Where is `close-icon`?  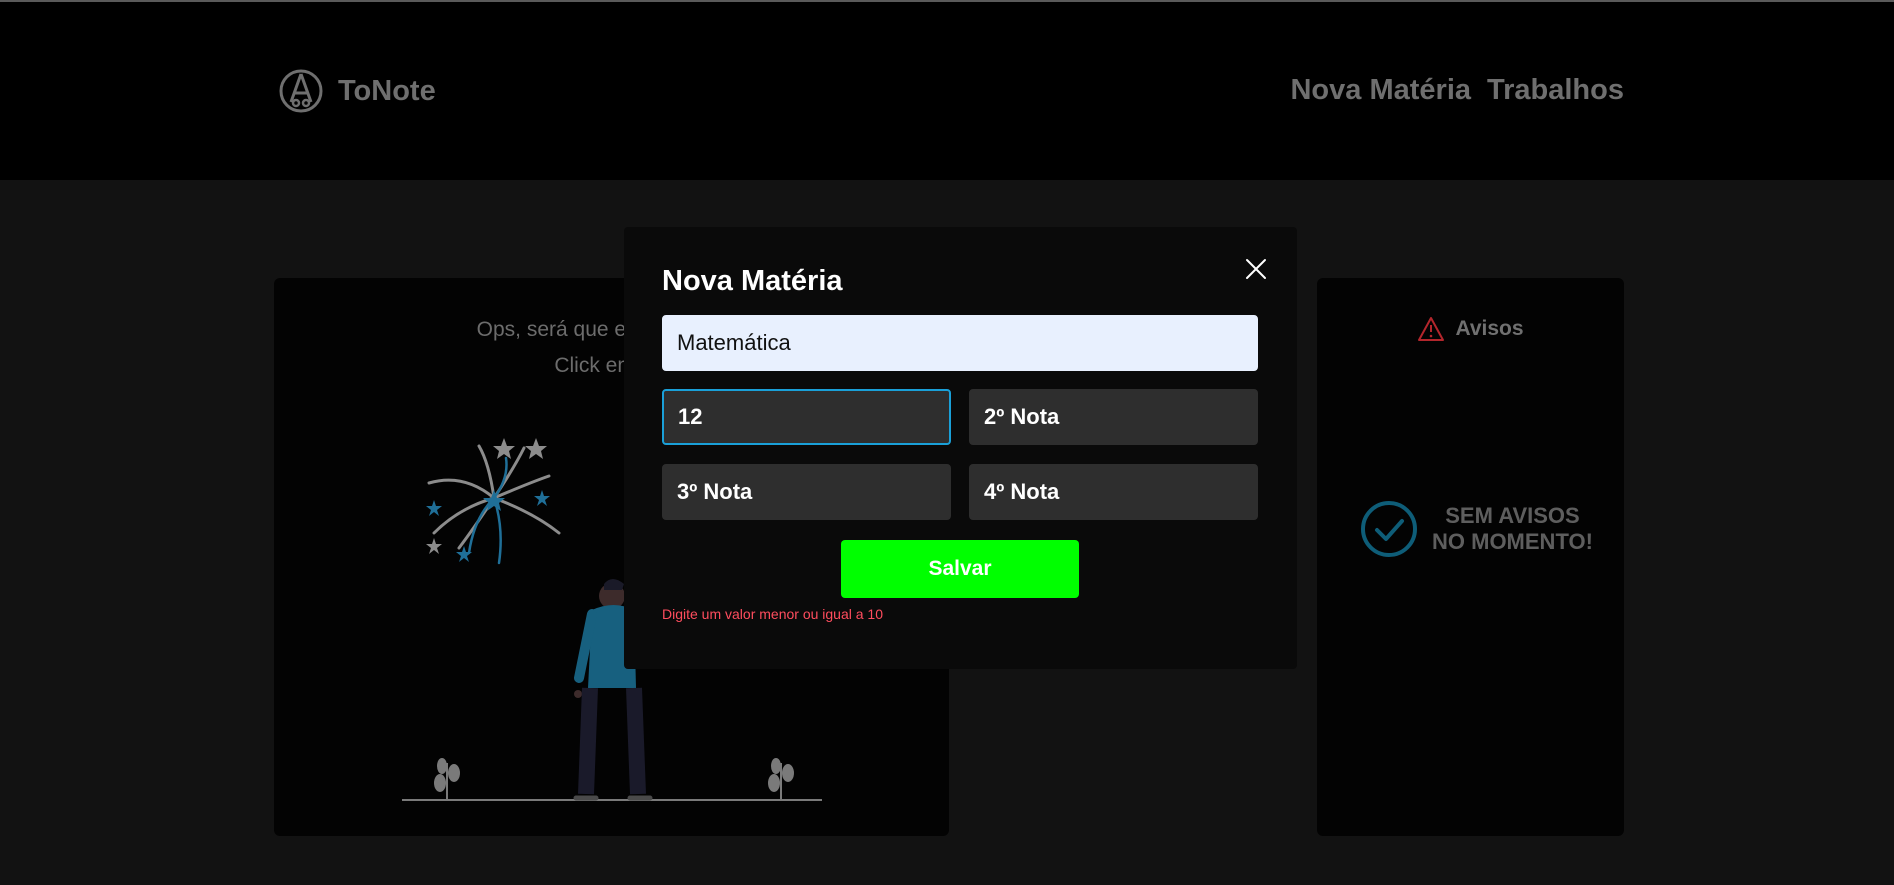 close-icon is located at coordinates (1256, 269).